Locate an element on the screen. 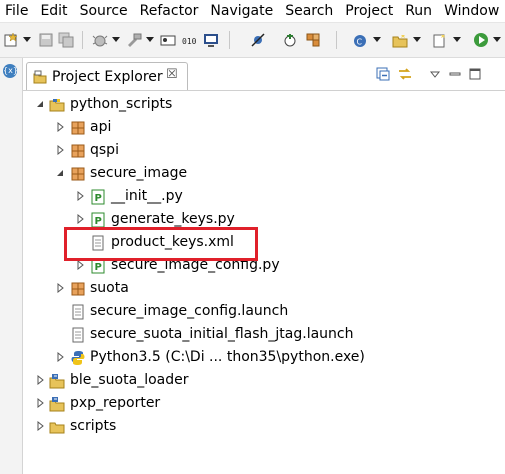 The image size is (505, 474). tree-item-python-interpreter: Python3.5 (C:\Di ... thon35\python.exe) is located at coordinates (264, 357).